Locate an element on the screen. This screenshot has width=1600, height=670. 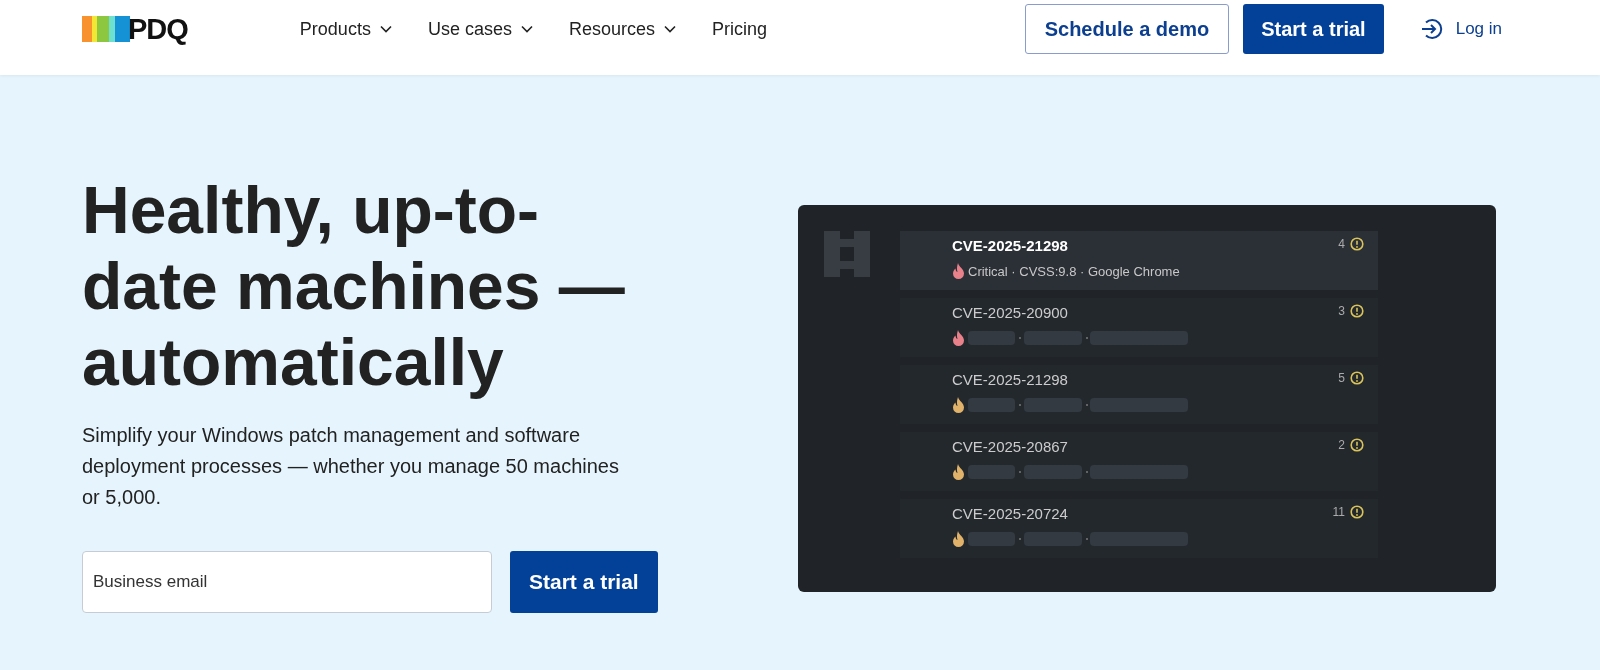
cve-row: CVE-2025-20900 3 is located at coordinates (1139, 327).